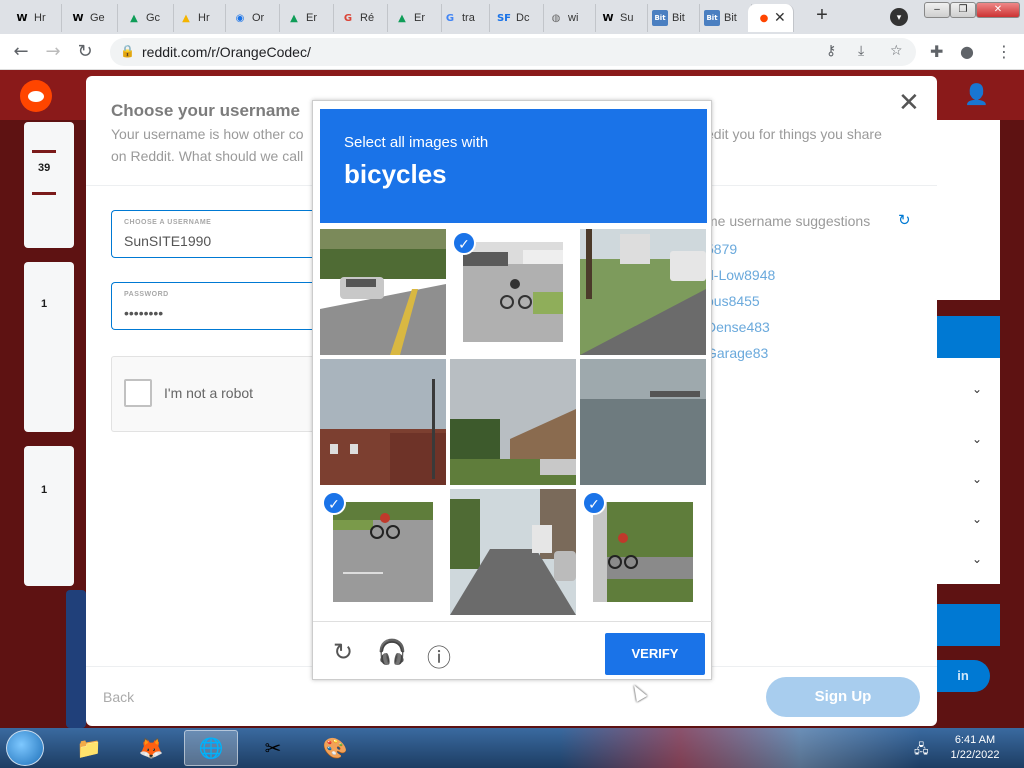 The image size is (1024, 768). What do you see at coordinates (921, 751) in the screenshot?
I see `network-icon: 🖧` at bounding box center [921, 751].